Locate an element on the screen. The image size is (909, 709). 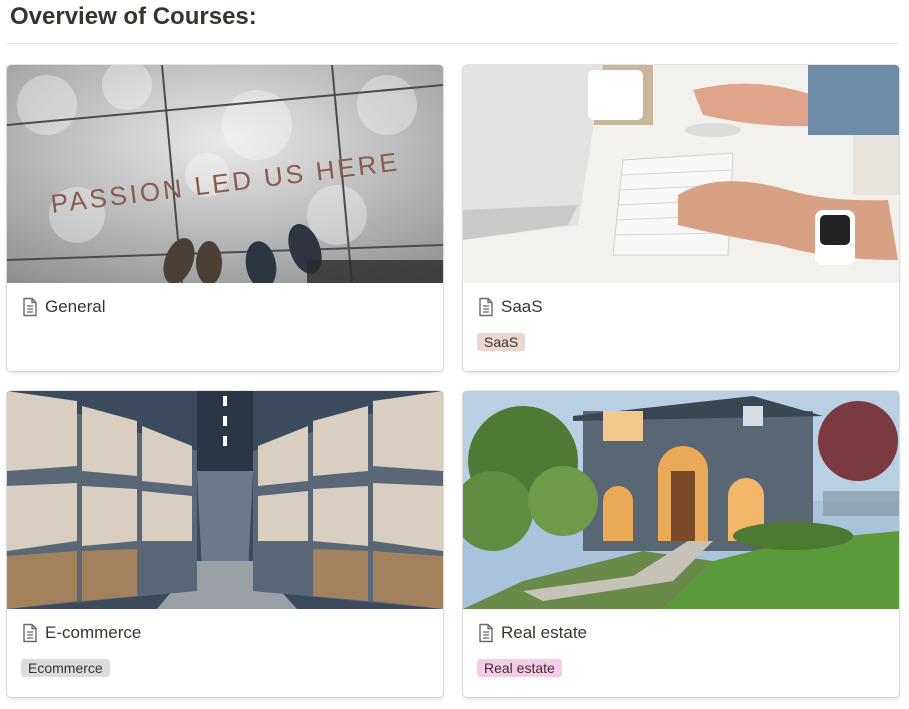
card-title-text: SaaS is located at coordinates (522, 306).